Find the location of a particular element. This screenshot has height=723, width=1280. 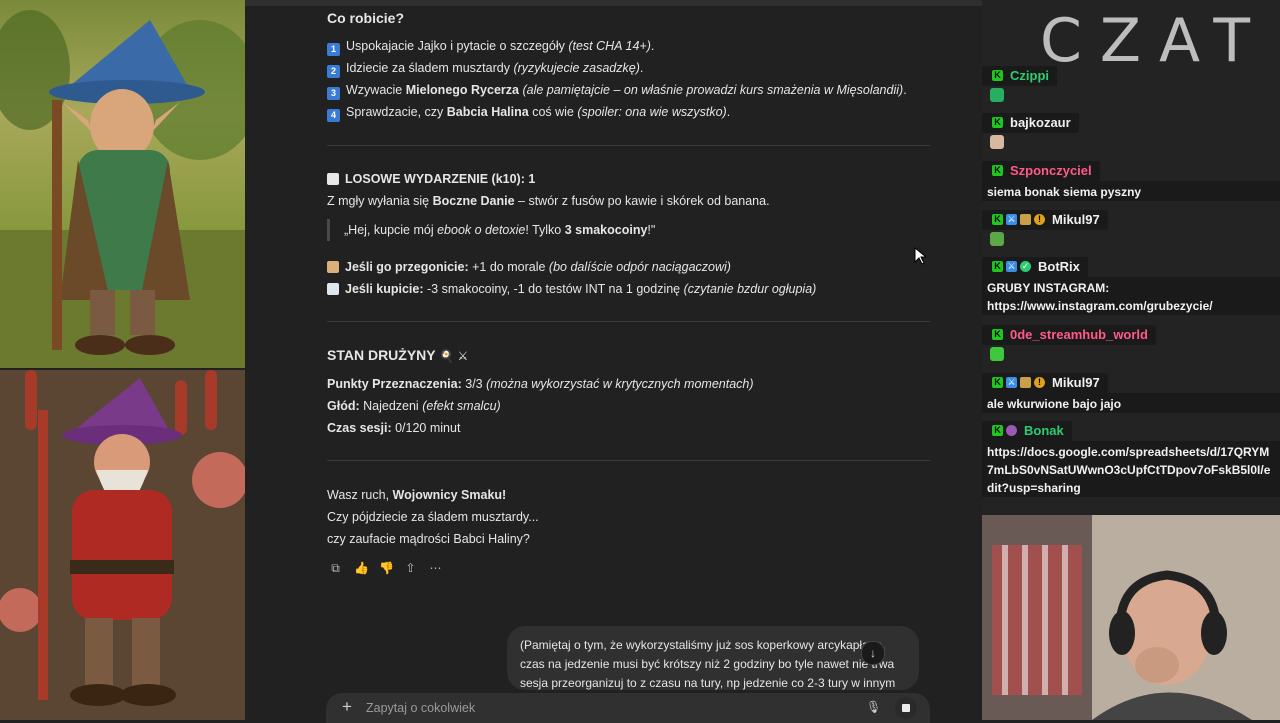

scroll-down-button: ↓ is located at coordinates (873, 653).